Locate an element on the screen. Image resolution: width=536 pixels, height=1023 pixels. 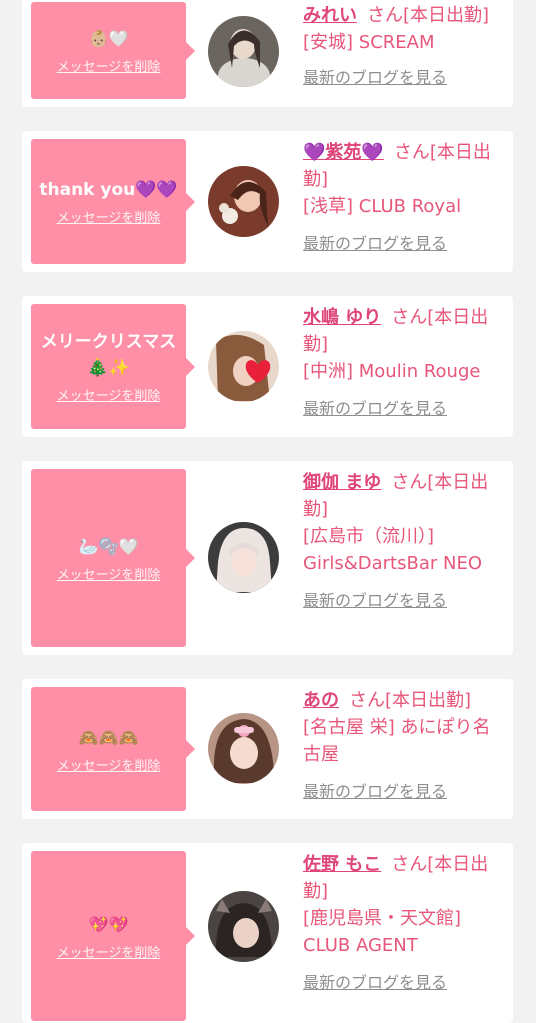
message-text: 👶🏼🤍 is located at coordinates (108, 38).